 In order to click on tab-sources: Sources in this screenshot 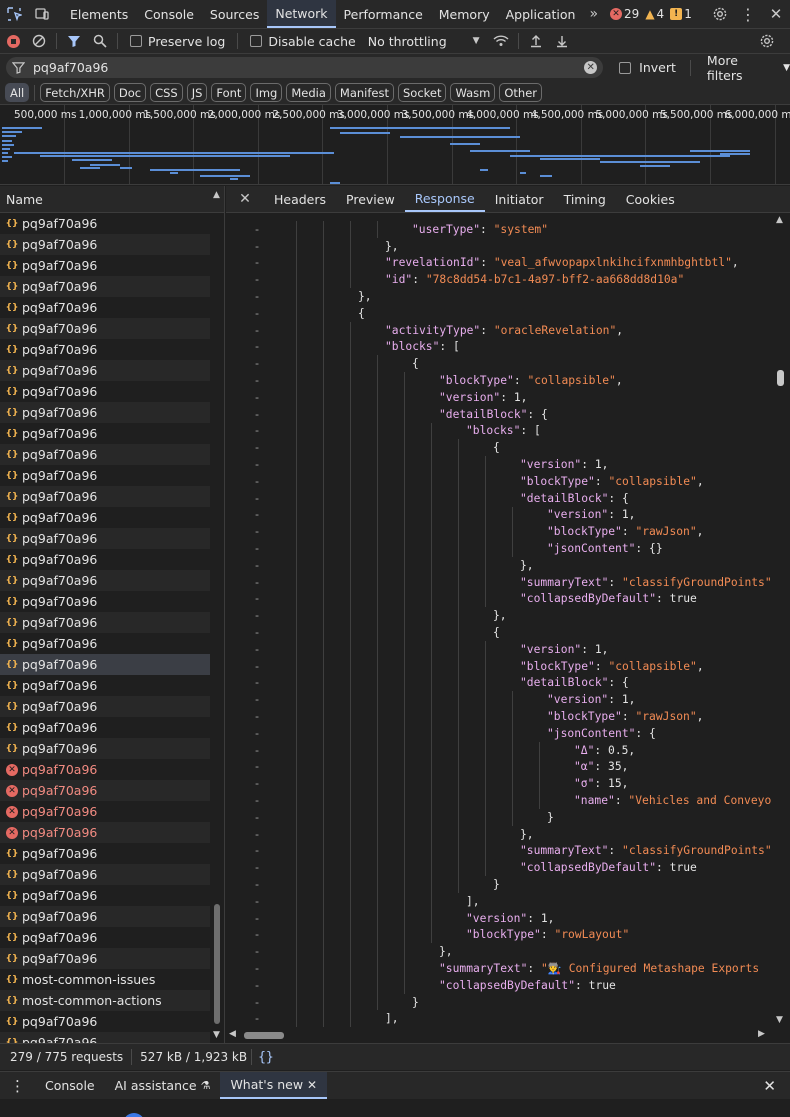, I will do `click(234, 14)`.